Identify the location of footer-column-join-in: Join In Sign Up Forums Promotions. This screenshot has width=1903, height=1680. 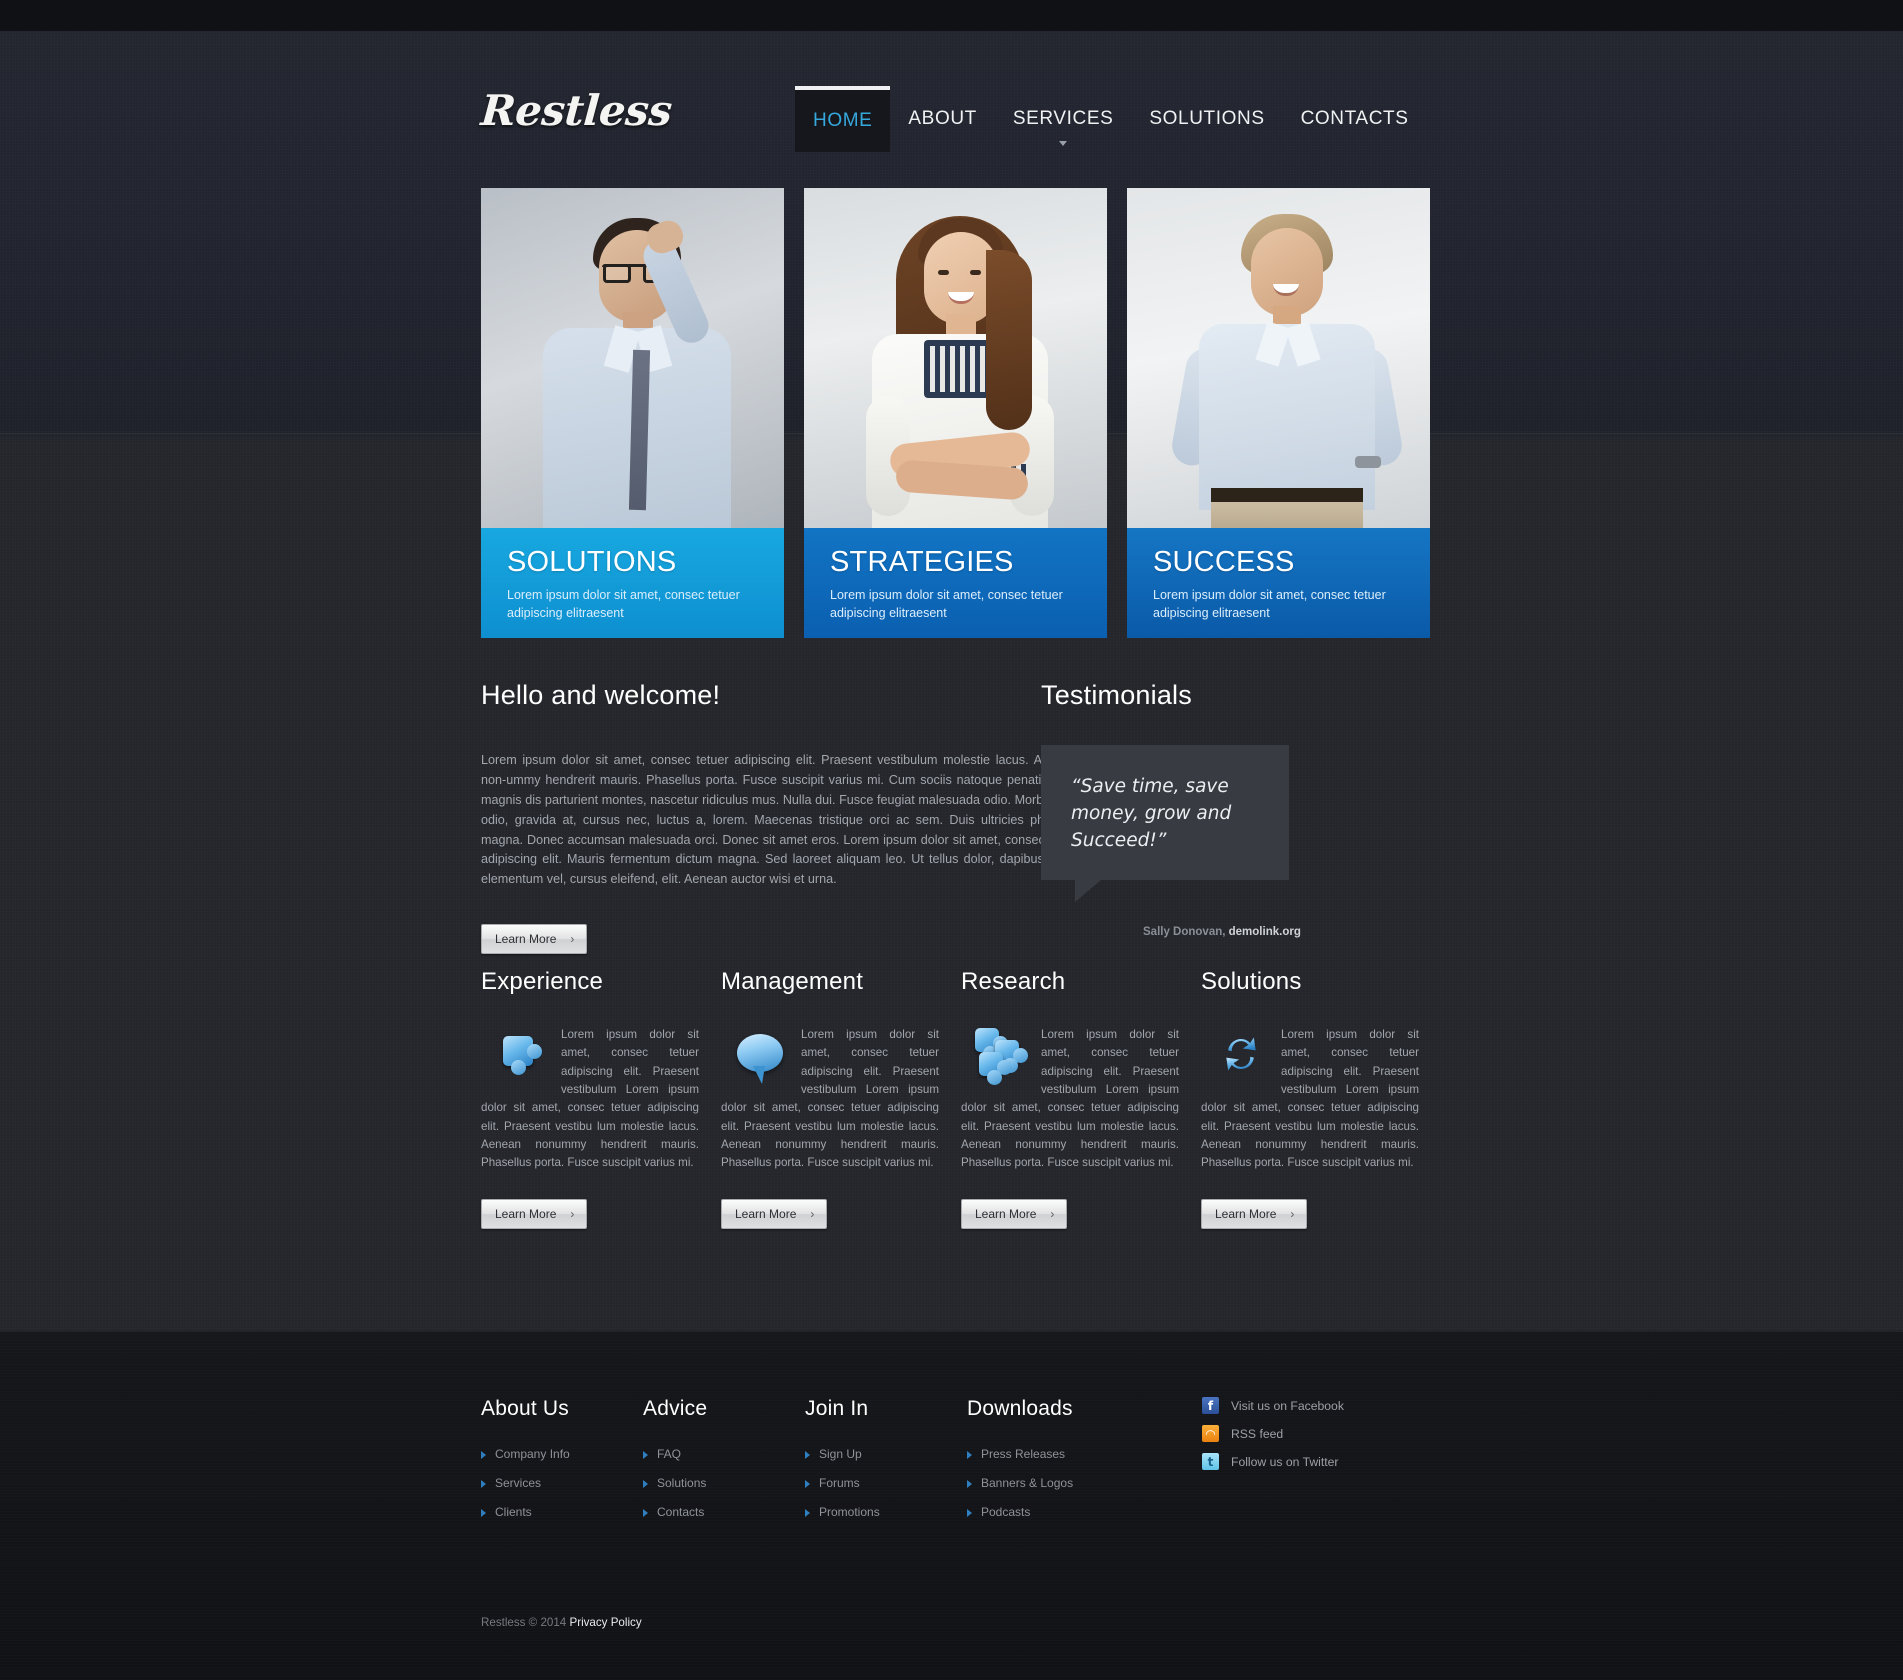
(886, 1464).